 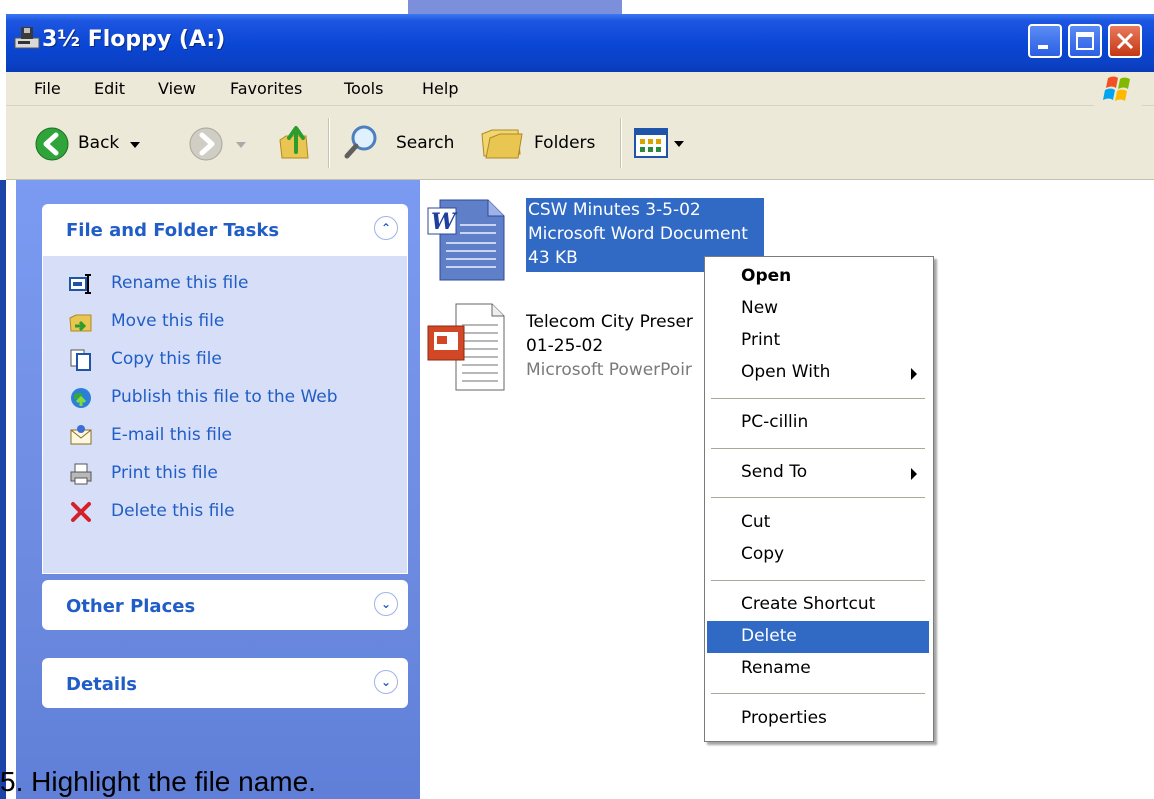 What do you see at coordinates (502, 144) in the screenshot?
I see `folders-icon` at bounding box center [502, 144].